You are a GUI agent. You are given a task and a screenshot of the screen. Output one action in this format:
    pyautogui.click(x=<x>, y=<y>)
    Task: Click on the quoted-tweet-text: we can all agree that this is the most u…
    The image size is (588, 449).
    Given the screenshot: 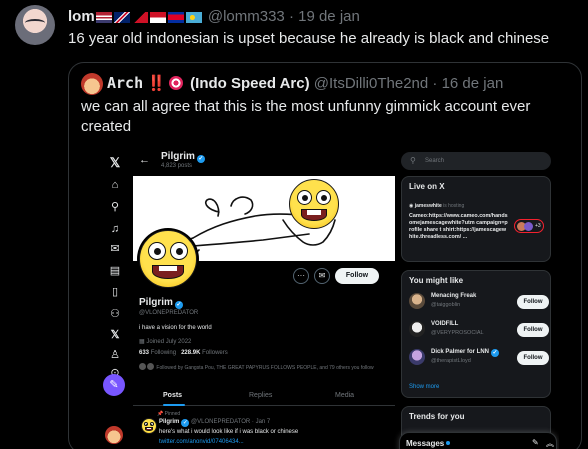 What is the action you would take?
    pyautogui.click(x=306, y=116)
    